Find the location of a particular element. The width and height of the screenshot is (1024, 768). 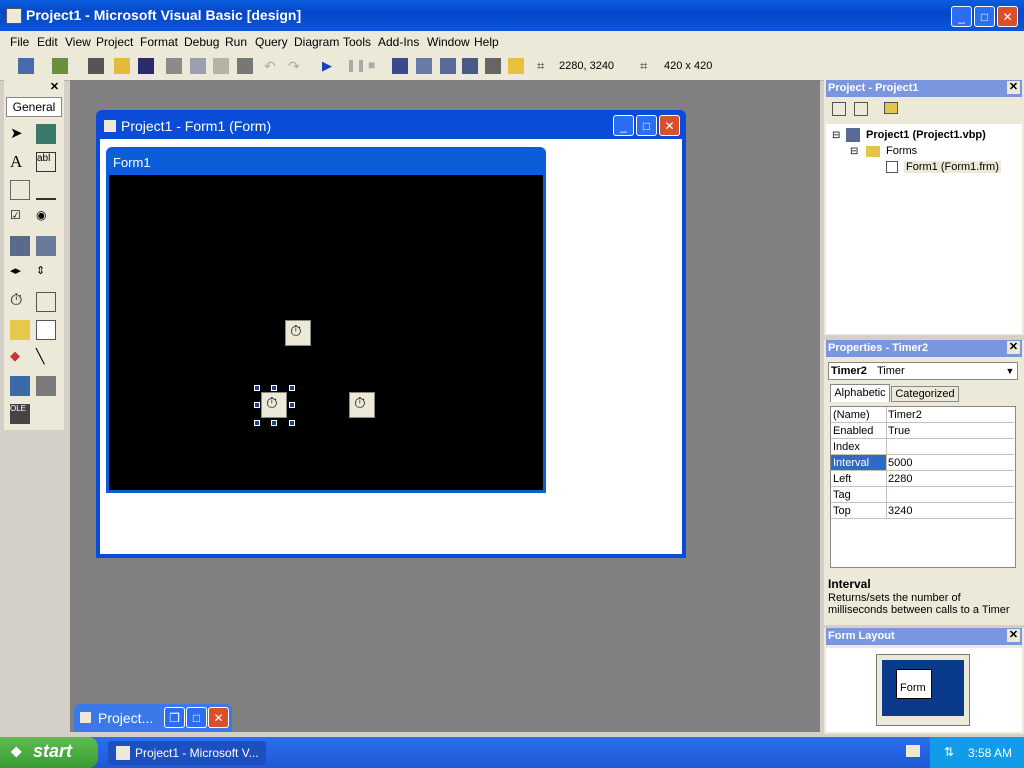

minwin-maximize-button: □ is located at coordinates (196, 717).